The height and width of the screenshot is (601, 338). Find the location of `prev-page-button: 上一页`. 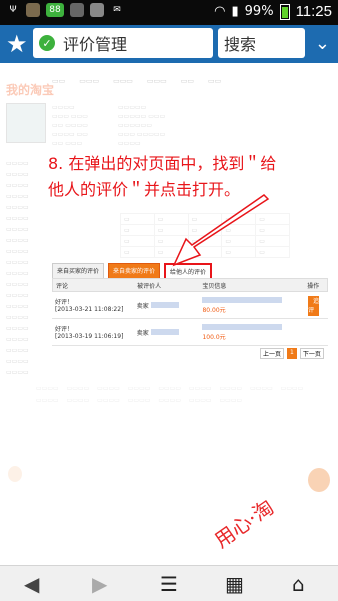

prev-page-button: 上一页 is located at coordinates (272, 353).